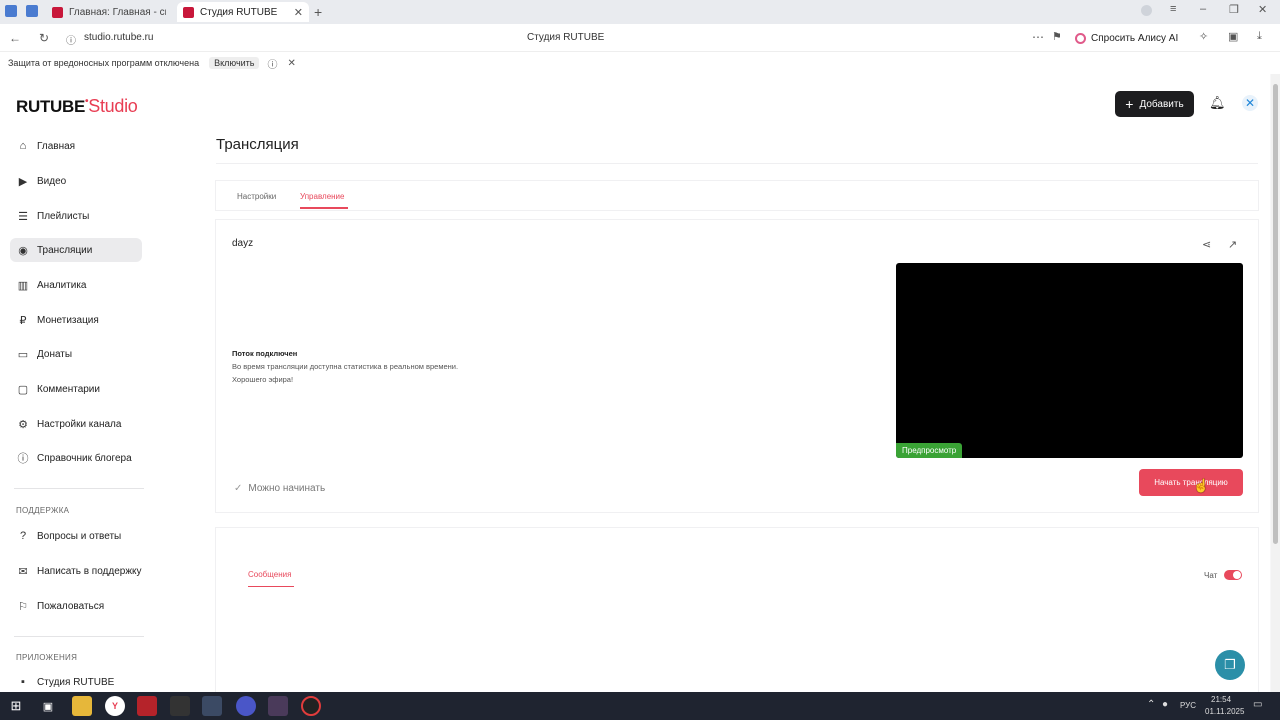 This screenshot has height=720, width=1280. What do you see at coordinates (76, 536) in the screenshot?
I see `sidebar-item-faq: ? Вопросы и ответы` at bounding box center [76, 536].